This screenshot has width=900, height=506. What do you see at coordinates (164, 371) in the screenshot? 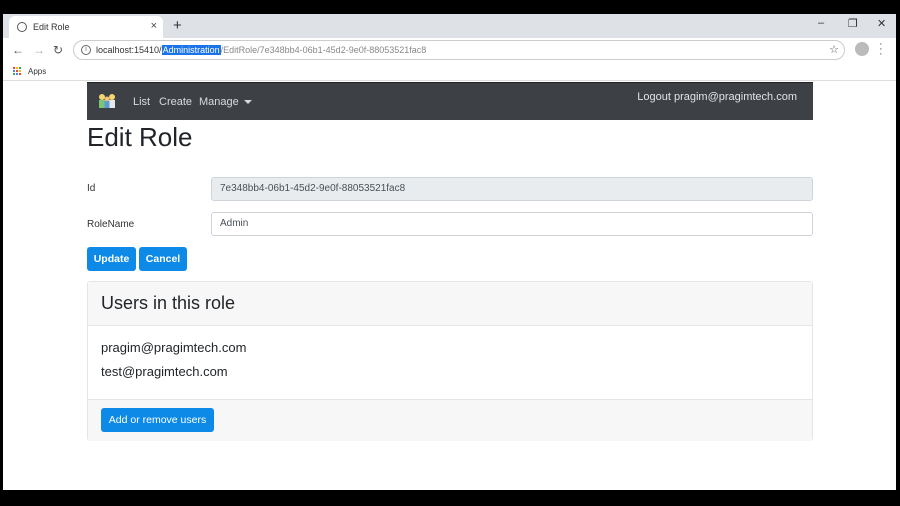
I see `user-email: test@pragimtech.com` at bounding box center [164, 371].